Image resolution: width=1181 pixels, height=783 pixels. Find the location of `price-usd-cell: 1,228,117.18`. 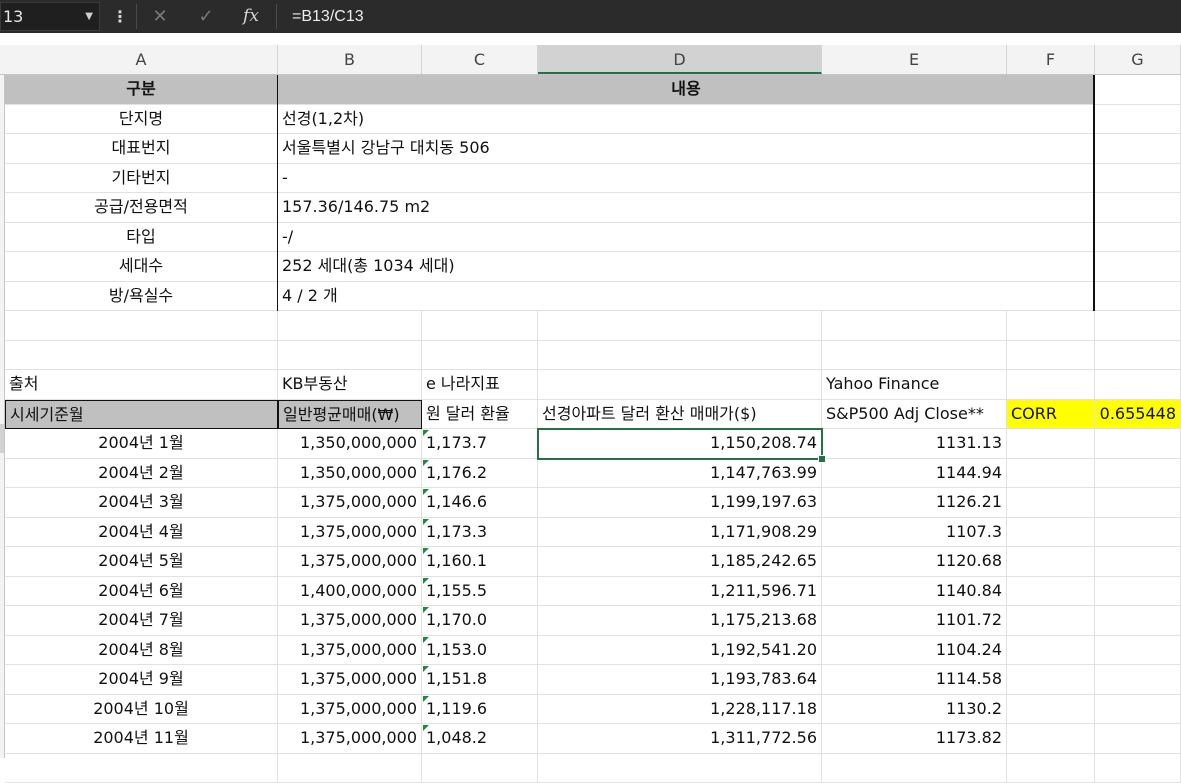

price-usd-cell: 1,228,117.18 is located at coordinates (680, 709).